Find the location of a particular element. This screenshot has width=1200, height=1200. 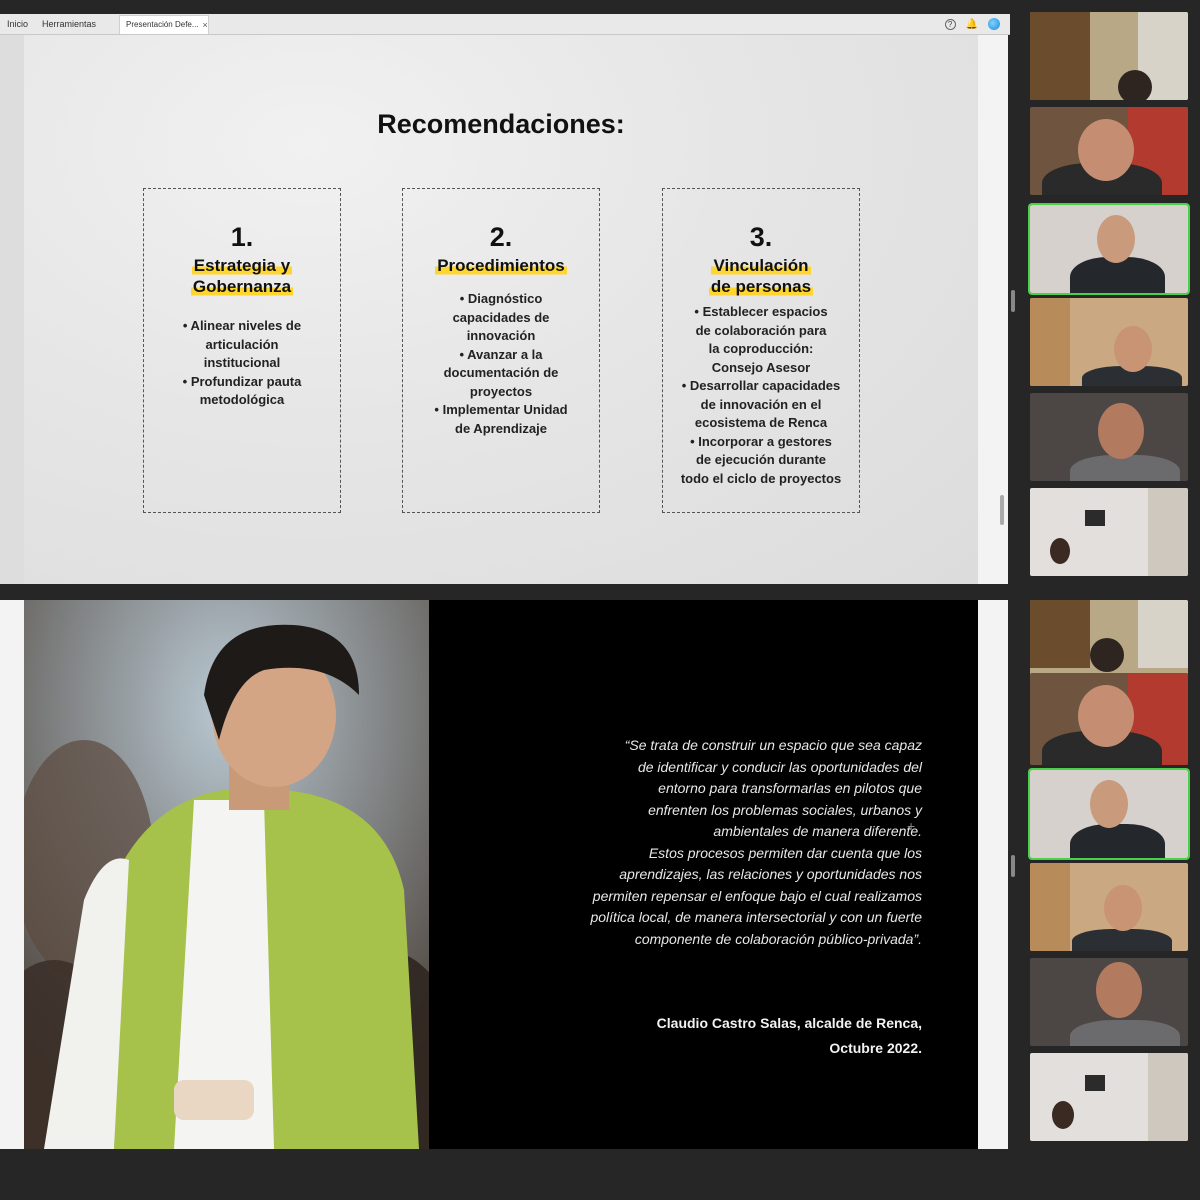

card-number: 1. is located at coordinates (232, 234).